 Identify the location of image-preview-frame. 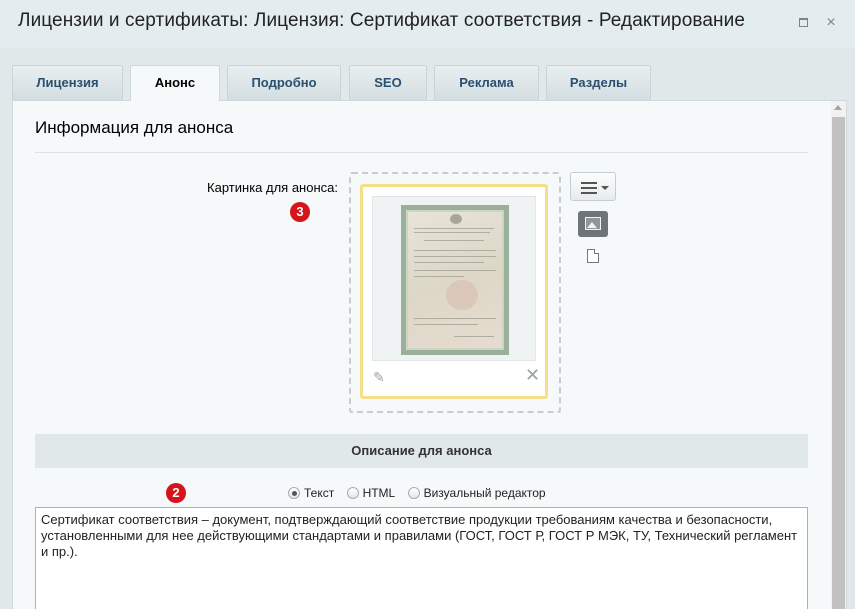
(454, 278).